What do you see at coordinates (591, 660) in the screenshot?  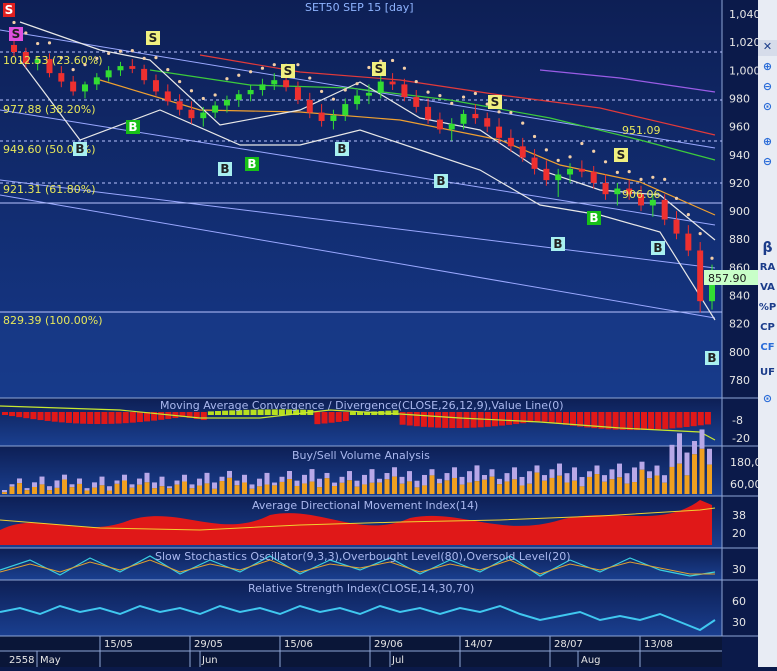 I see `month-label: Aug` at bounding box center [591, 660].